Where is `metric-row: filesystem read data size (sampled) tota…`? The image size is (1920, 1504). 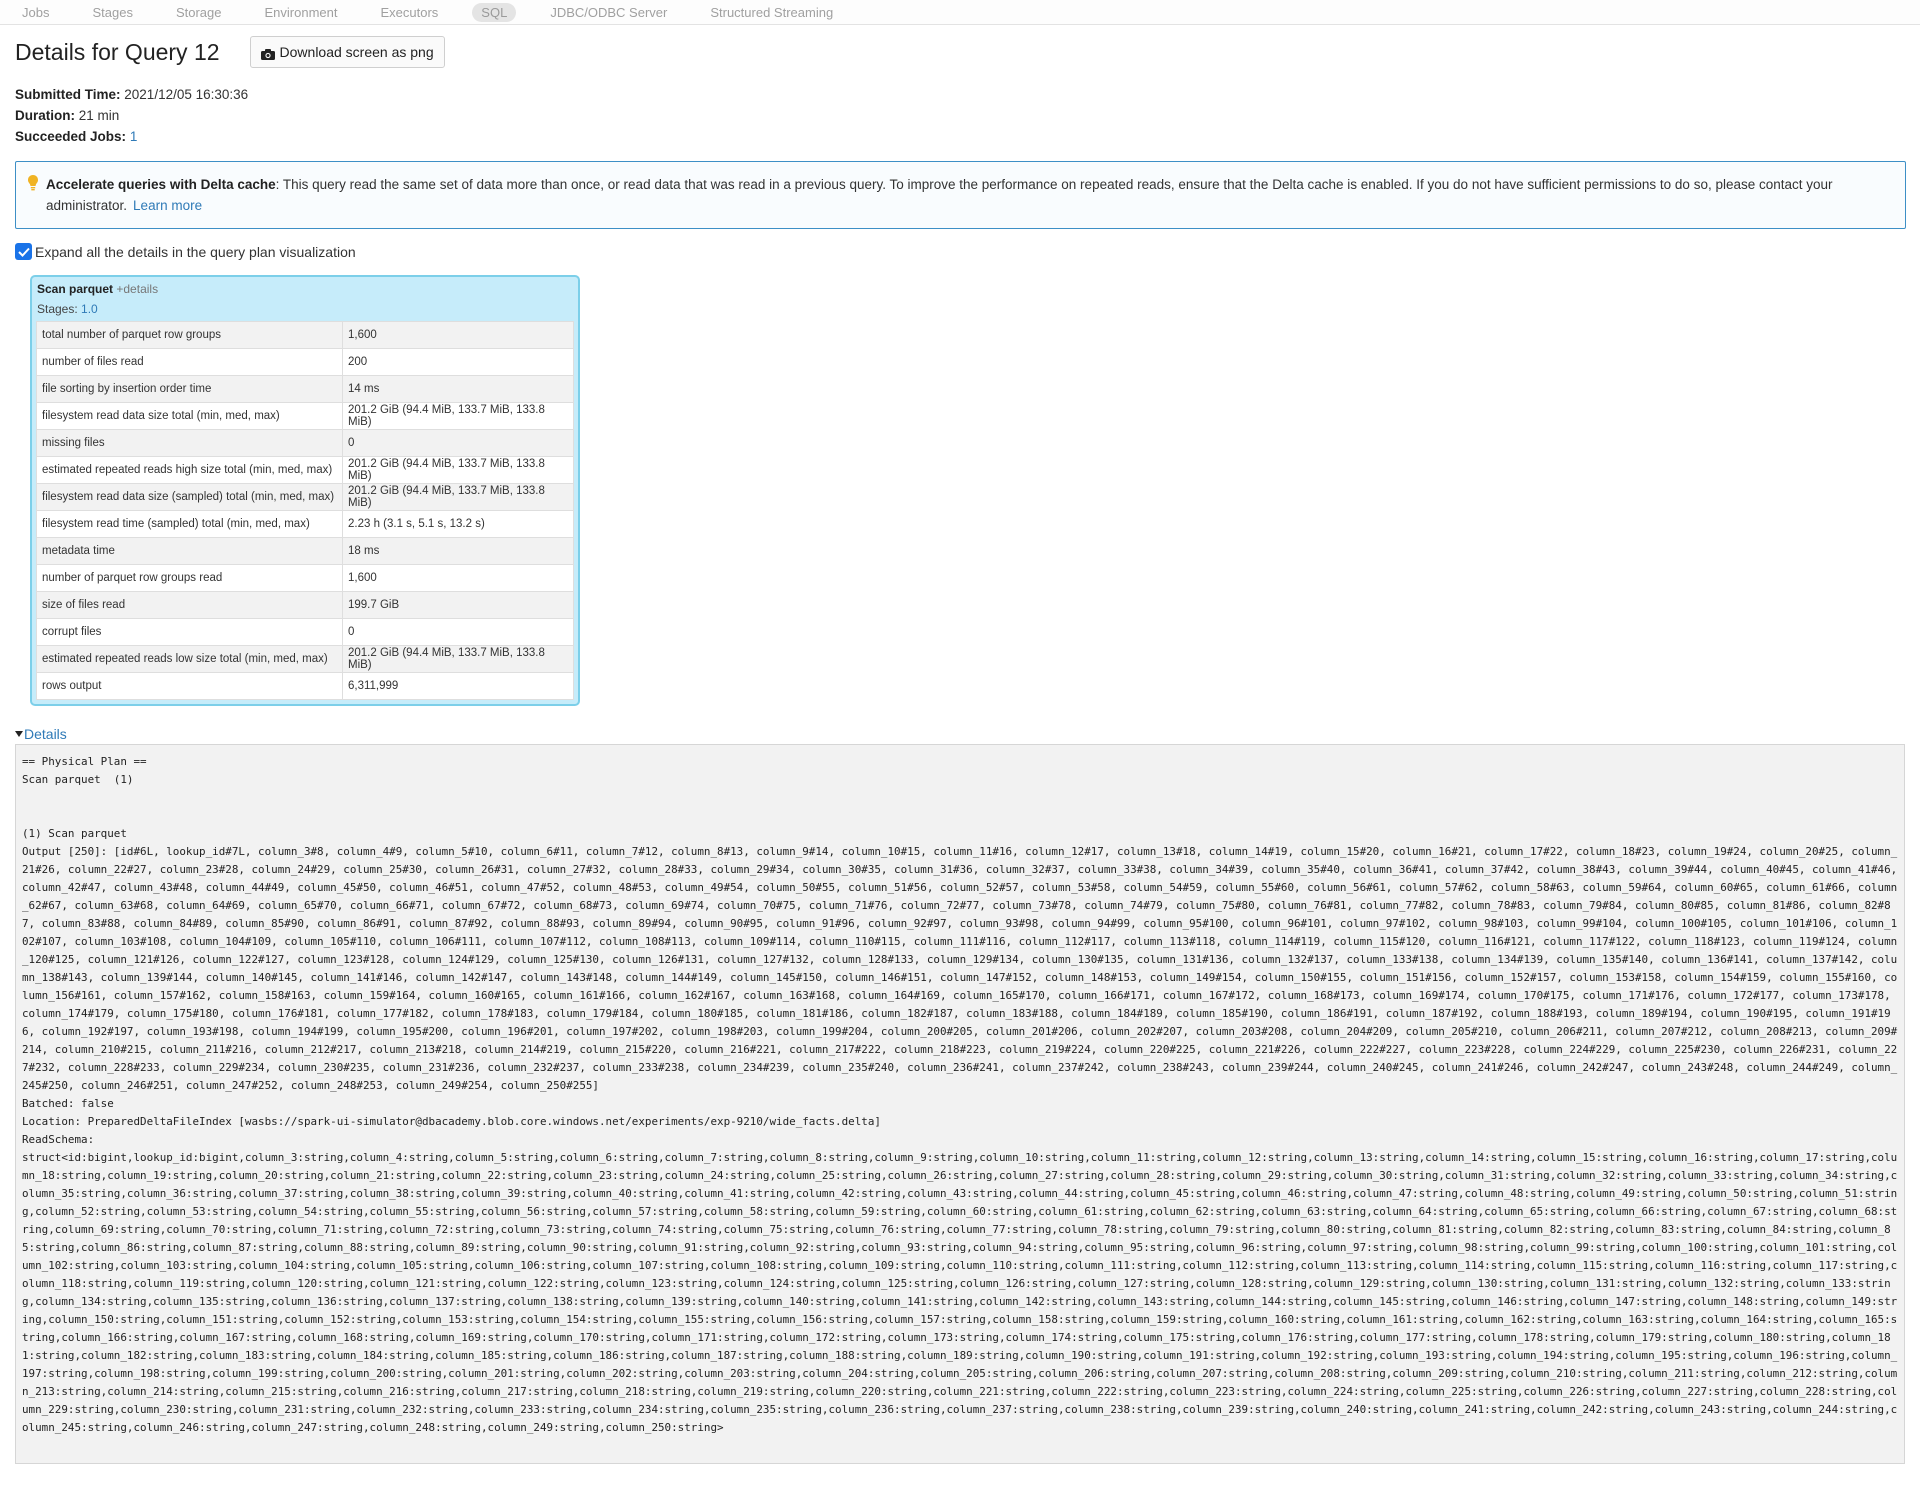 metric-row: filesystem read data size (sampled) tota… is located at coordinates (305, 497).